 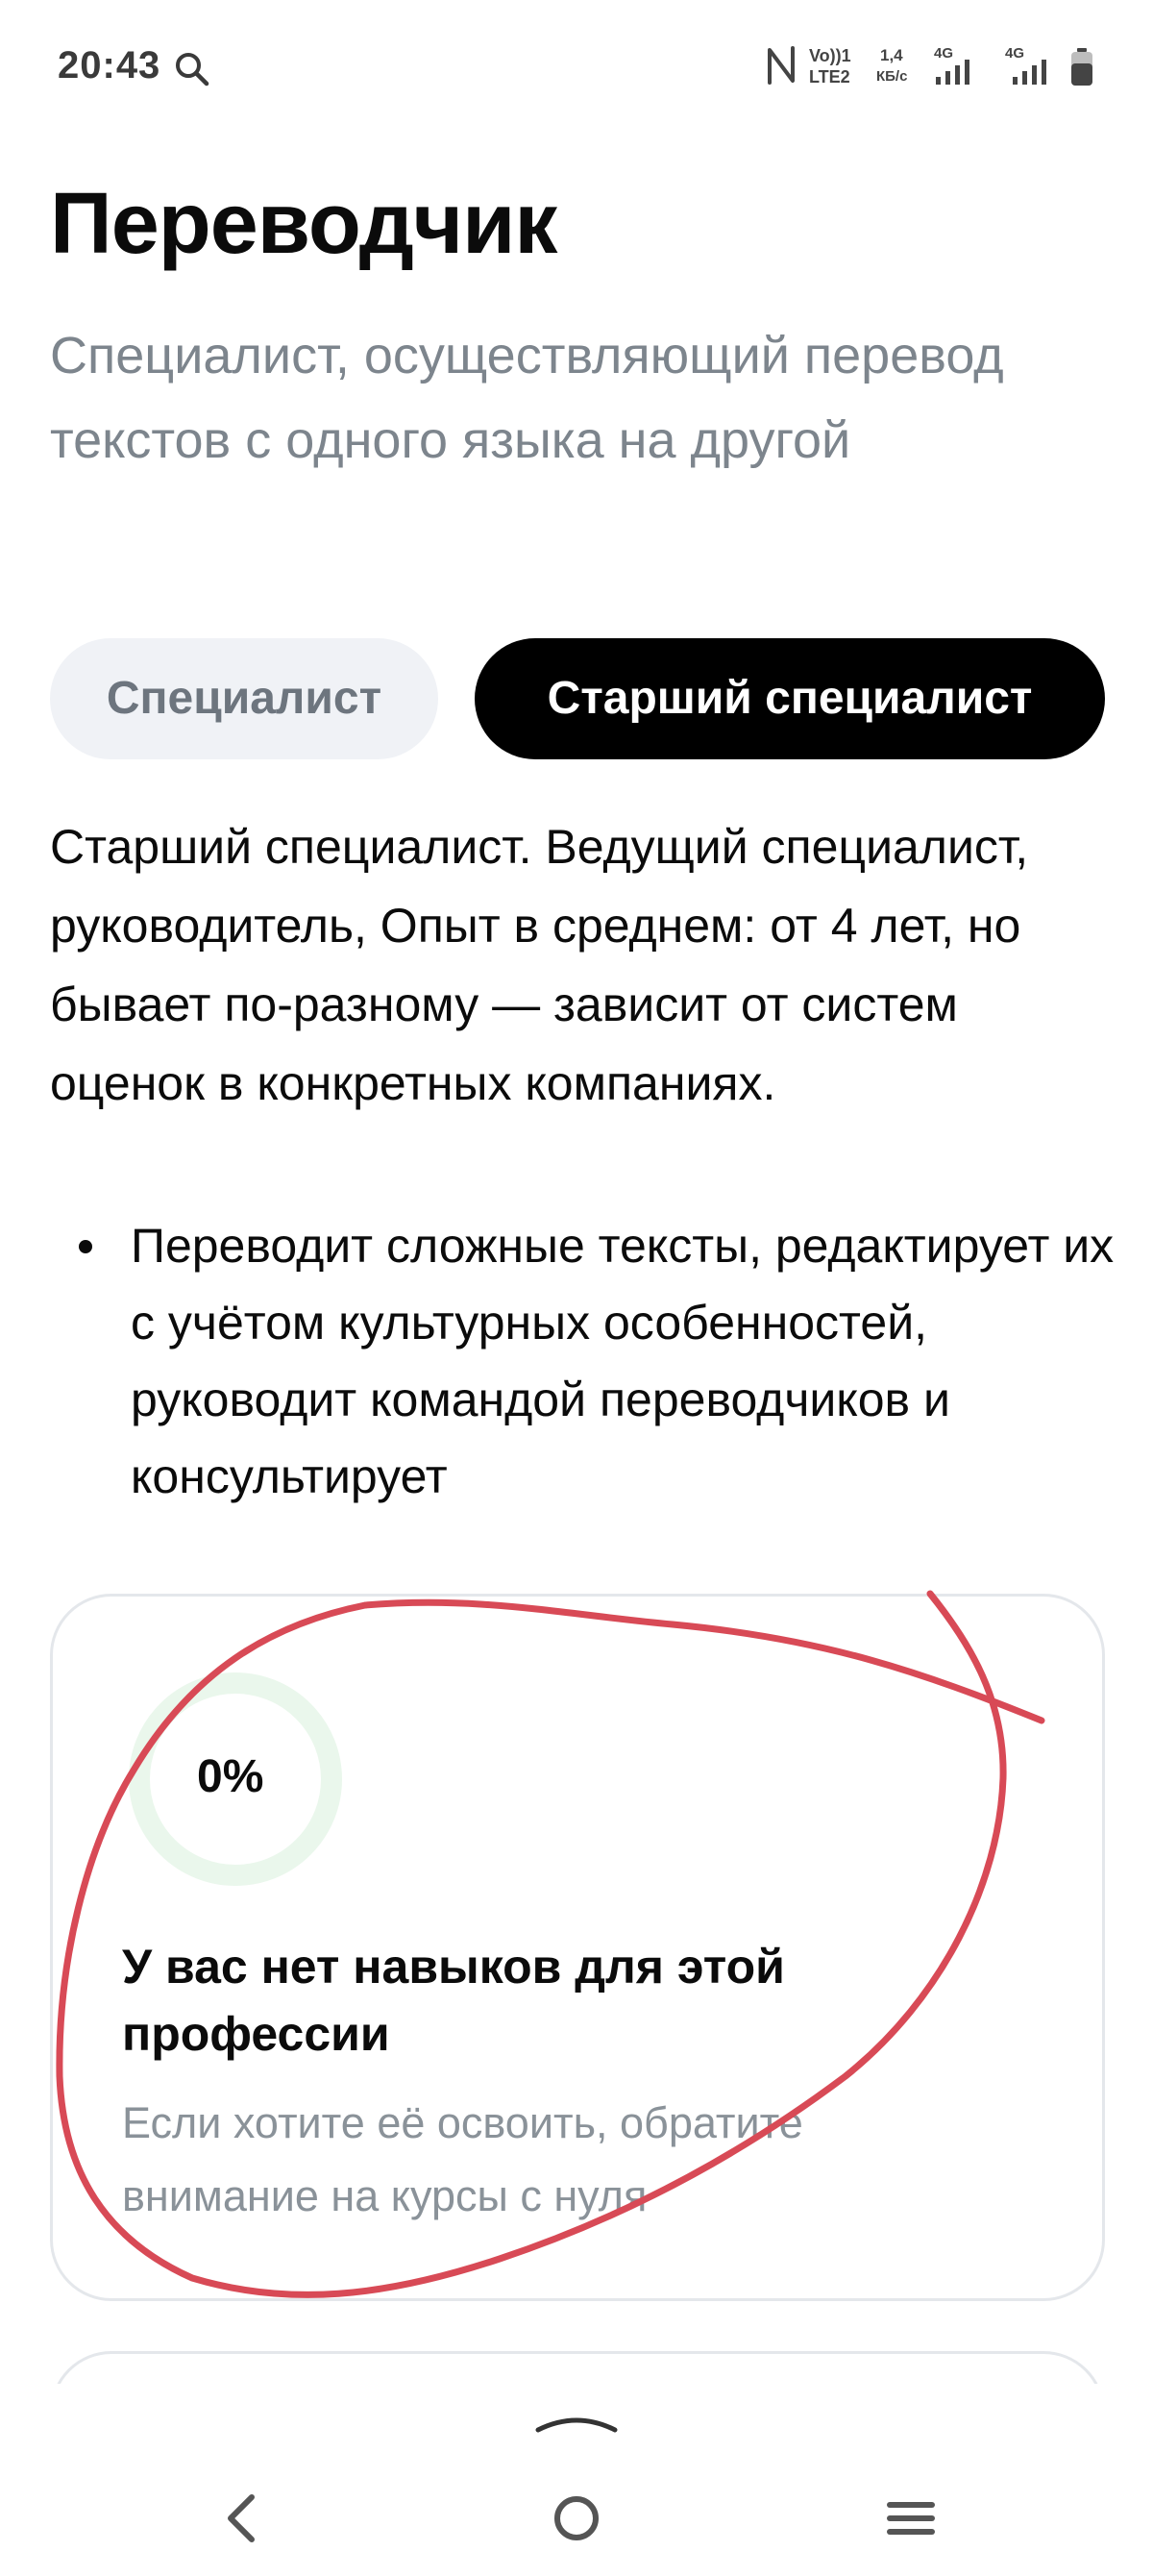 I want to click on chevron-up-icon, so click(x=576, y=2421).